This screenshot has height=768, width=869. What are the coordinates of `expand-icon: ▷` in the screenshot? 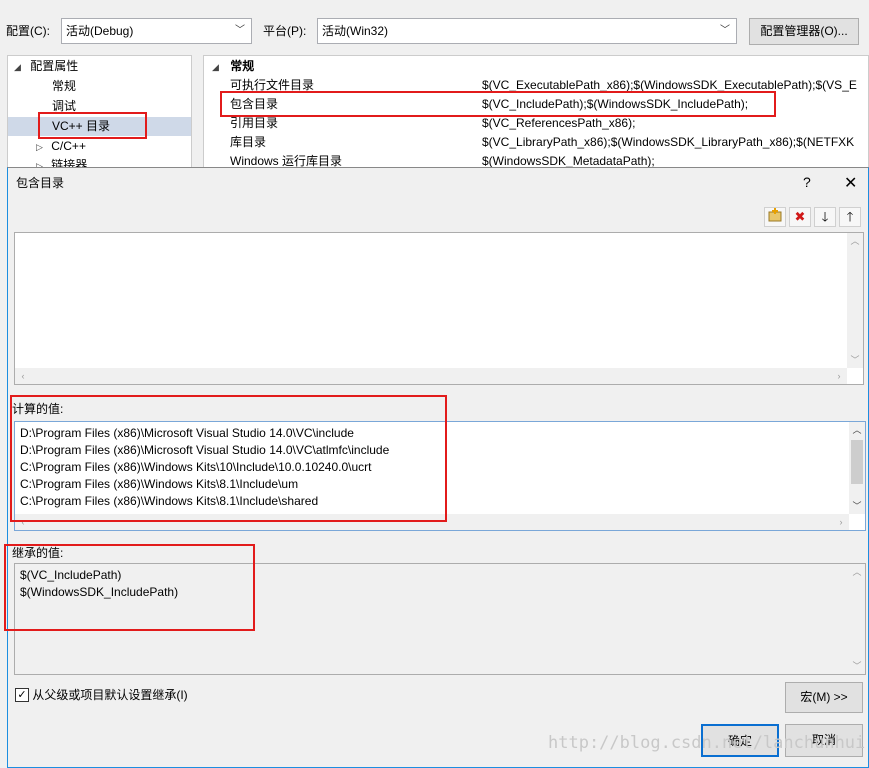 It's located at (39, 147).